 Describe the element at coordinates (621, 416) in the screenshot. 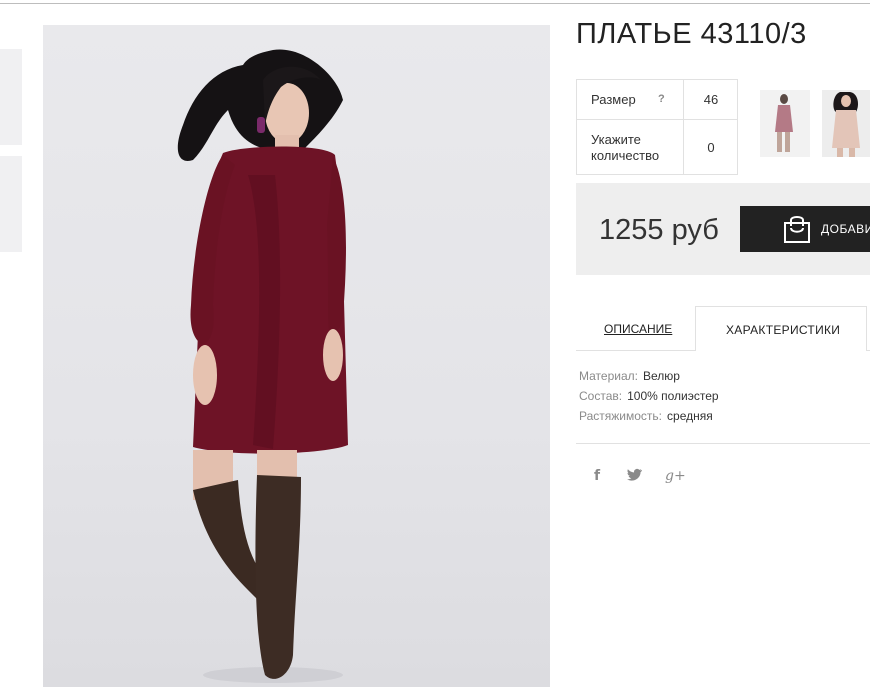

I see `spec-key: Растяжимость:` at that location.